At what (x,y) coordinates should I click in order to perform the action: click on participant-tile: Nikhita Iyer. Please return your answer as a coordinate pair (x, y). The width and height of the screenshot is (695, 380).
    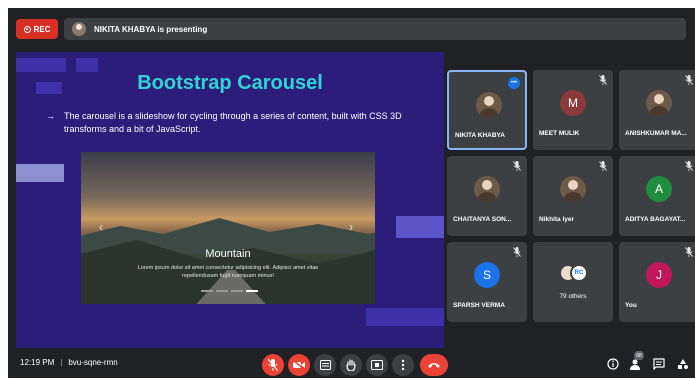
    Looking at the image, I should click on (573, 196).